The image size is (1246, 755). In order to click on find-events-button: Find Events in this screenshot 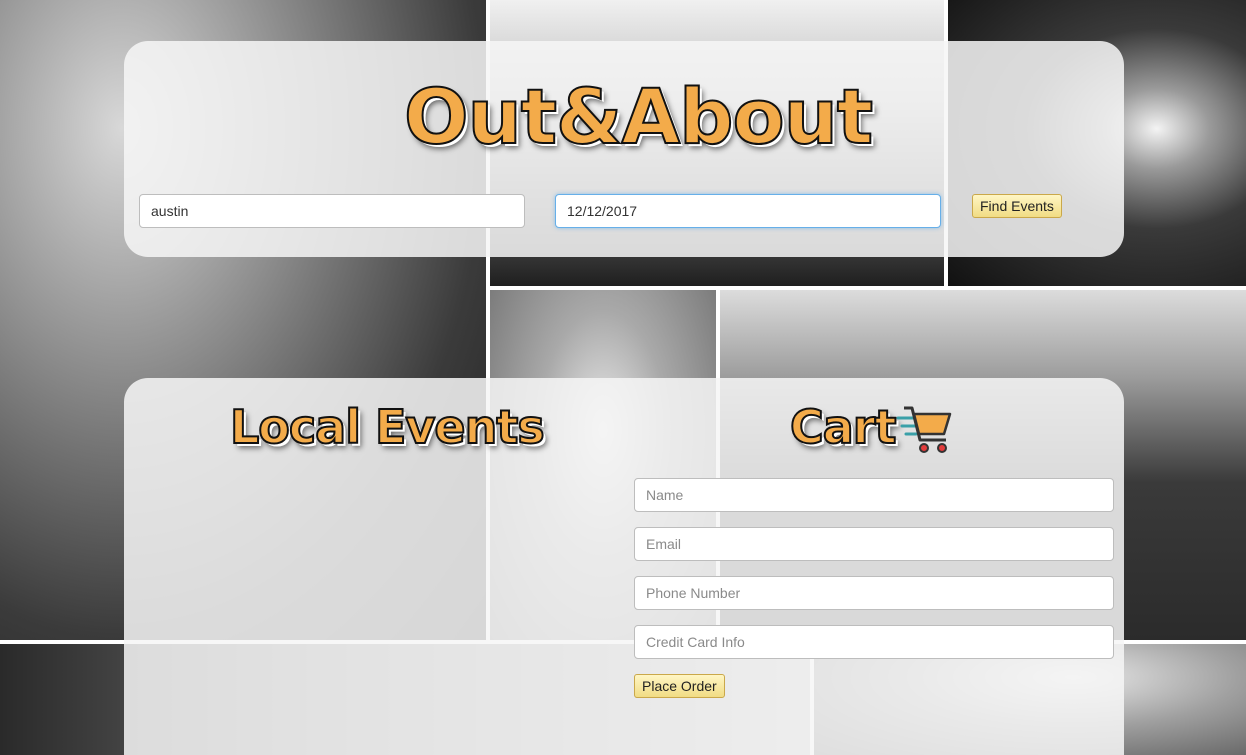, I will do `click(1017, 206)`.